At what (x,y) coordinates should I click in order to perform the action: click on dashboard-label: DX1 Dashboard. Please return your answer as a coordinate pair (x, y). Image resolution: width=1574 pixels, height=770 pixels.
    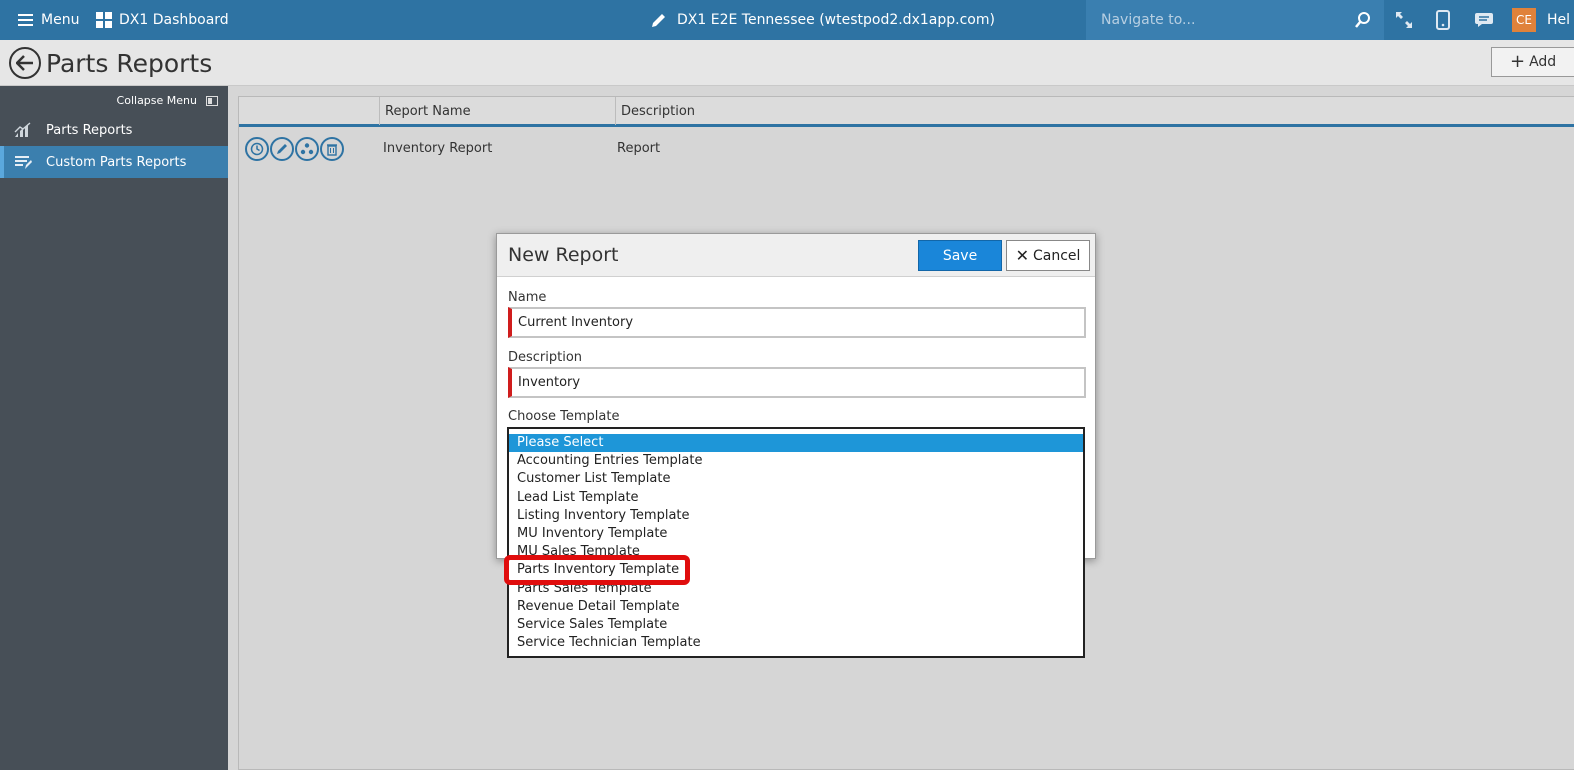
    Looking at the image, I should click on (174, 20).